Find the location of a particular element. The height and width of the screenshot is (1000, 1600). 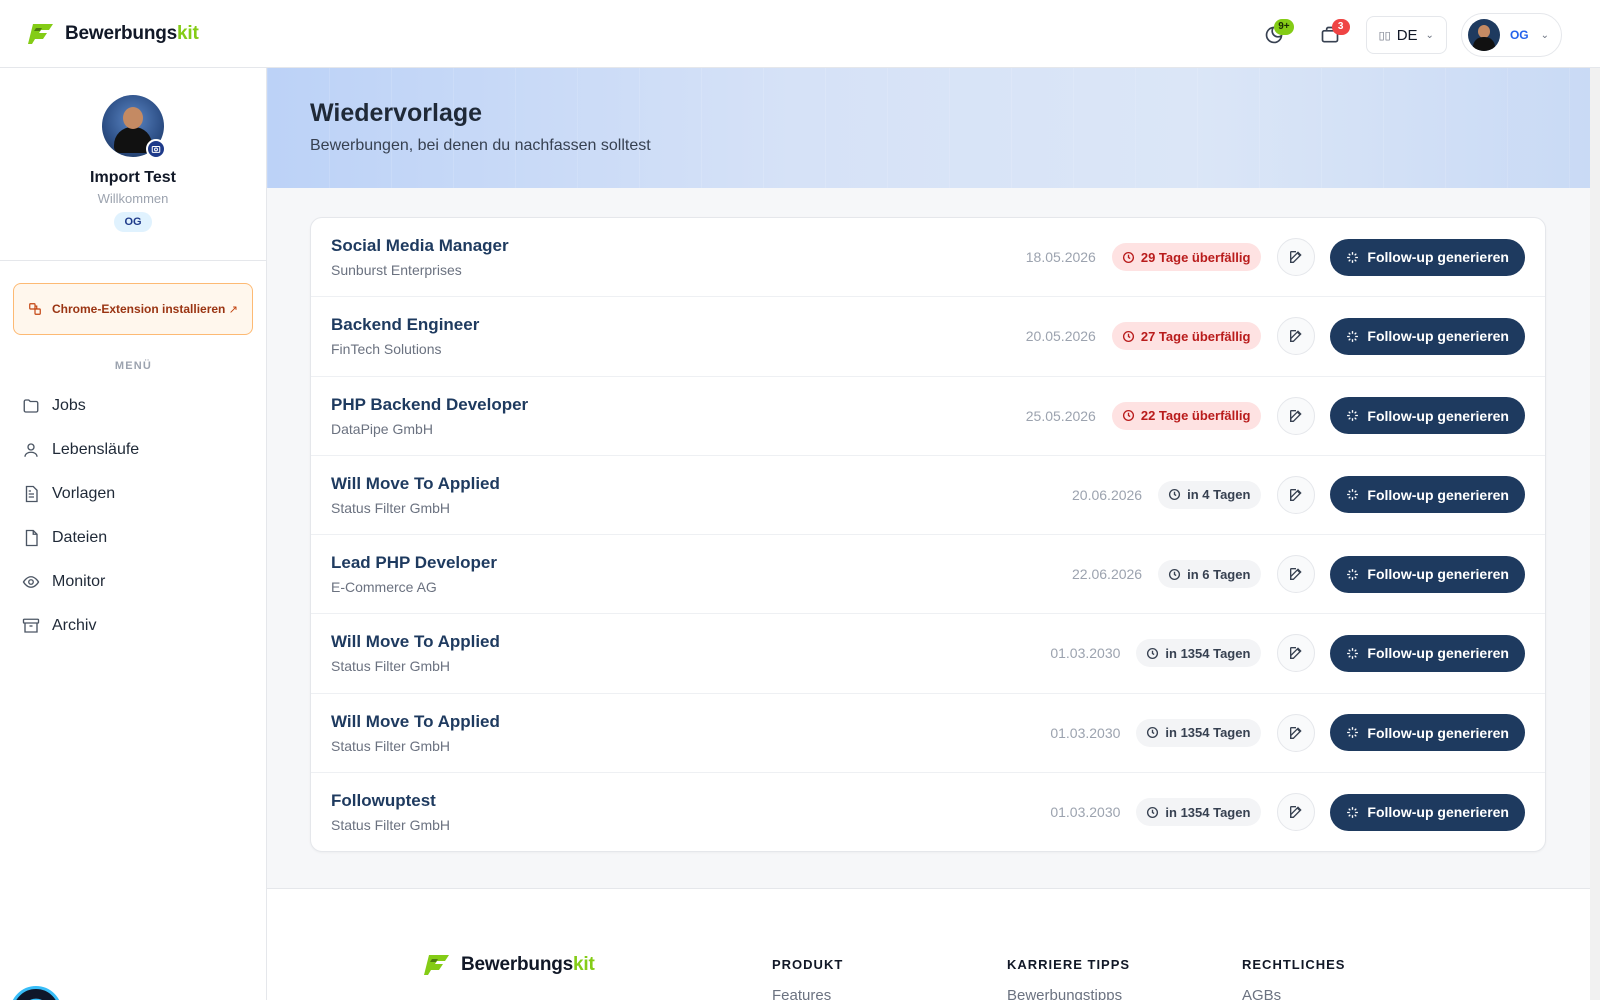

top-bar: Bewerbungskit 9+ 3 ▯▯ DE ⌄ OG ⌄ is located at coordinates (800, 34).